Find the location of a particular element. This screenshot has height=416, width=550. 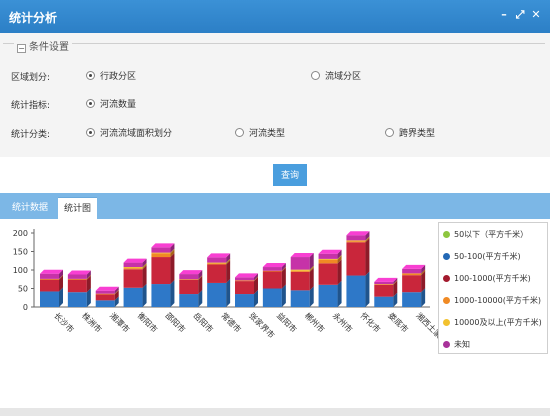

conditions-header: − 条件设置 is located at coordinates (43, 45).